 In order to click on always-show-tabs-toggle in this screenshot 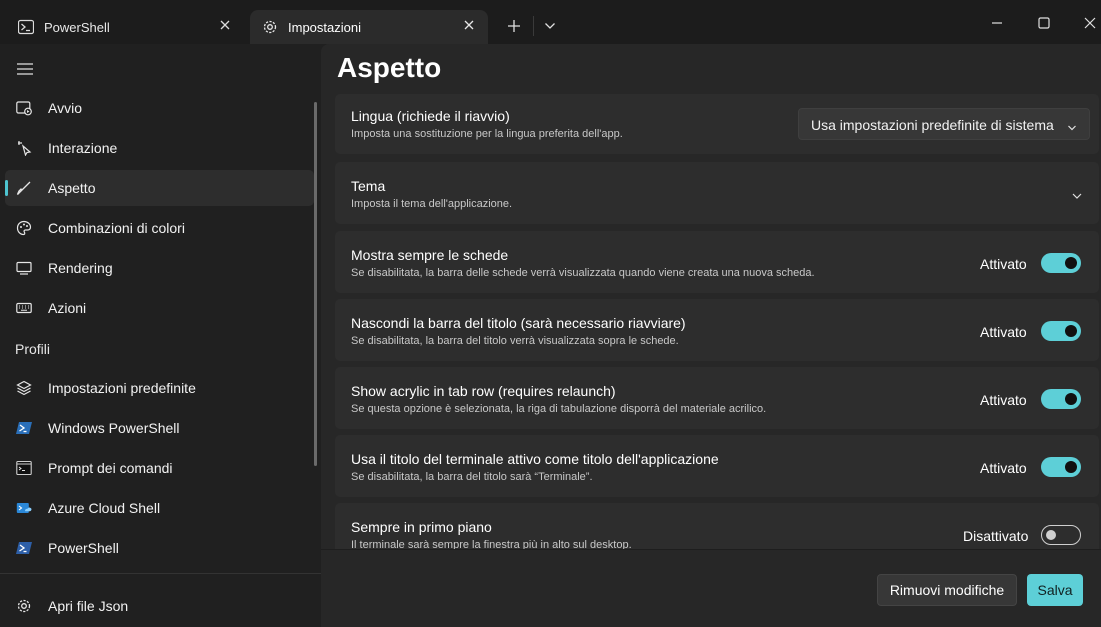, I will do `click(1061, 263)`.